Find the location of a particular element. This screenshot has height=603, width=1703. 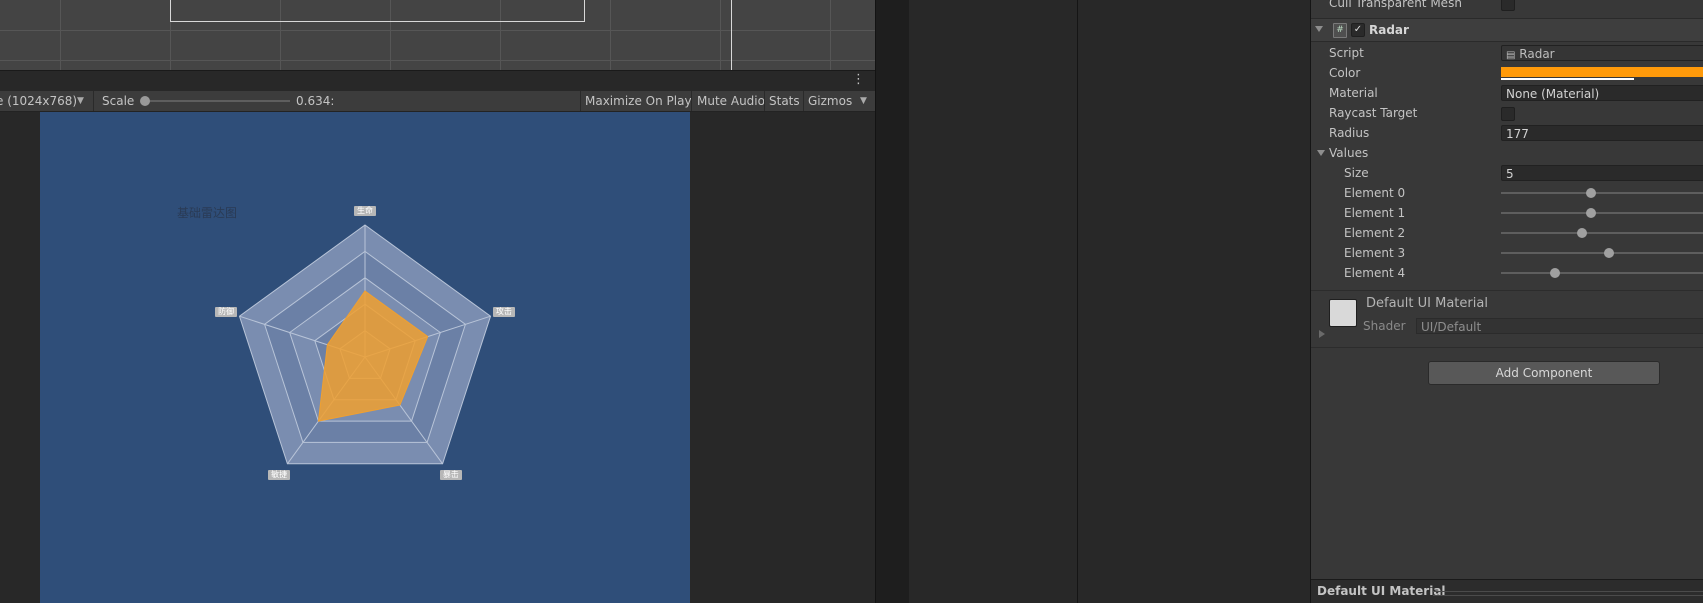

radar-axis-label: 防御 is located at coordinates (226, 311).